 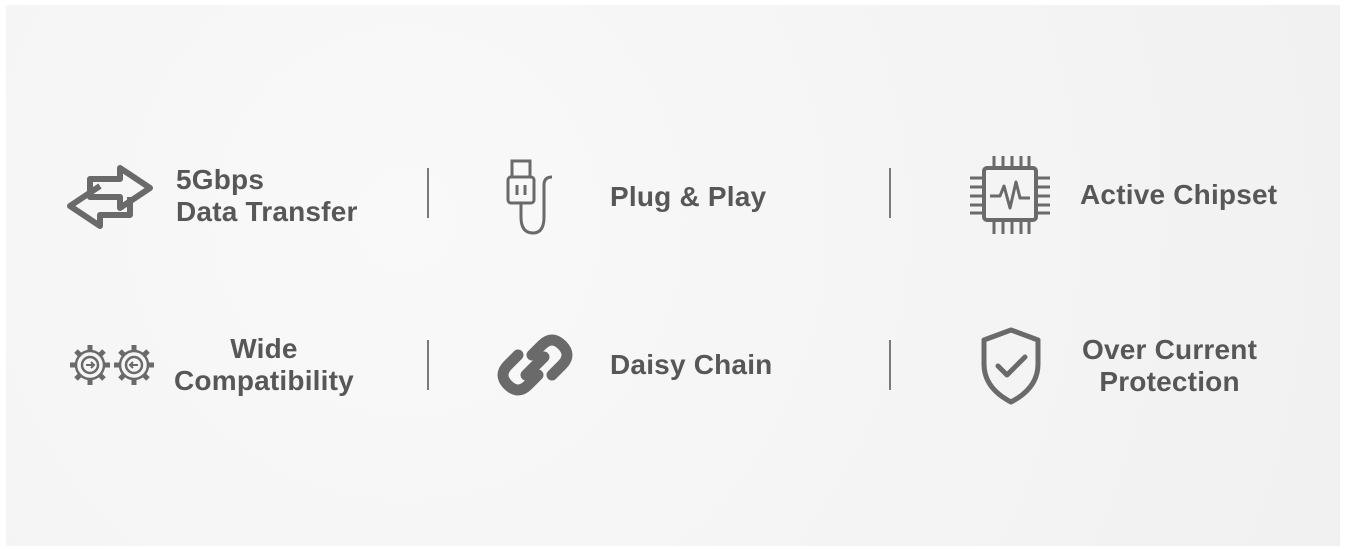 I want to click on feature-active-chipset: Active Chipset, so click(x=1121, y=195).